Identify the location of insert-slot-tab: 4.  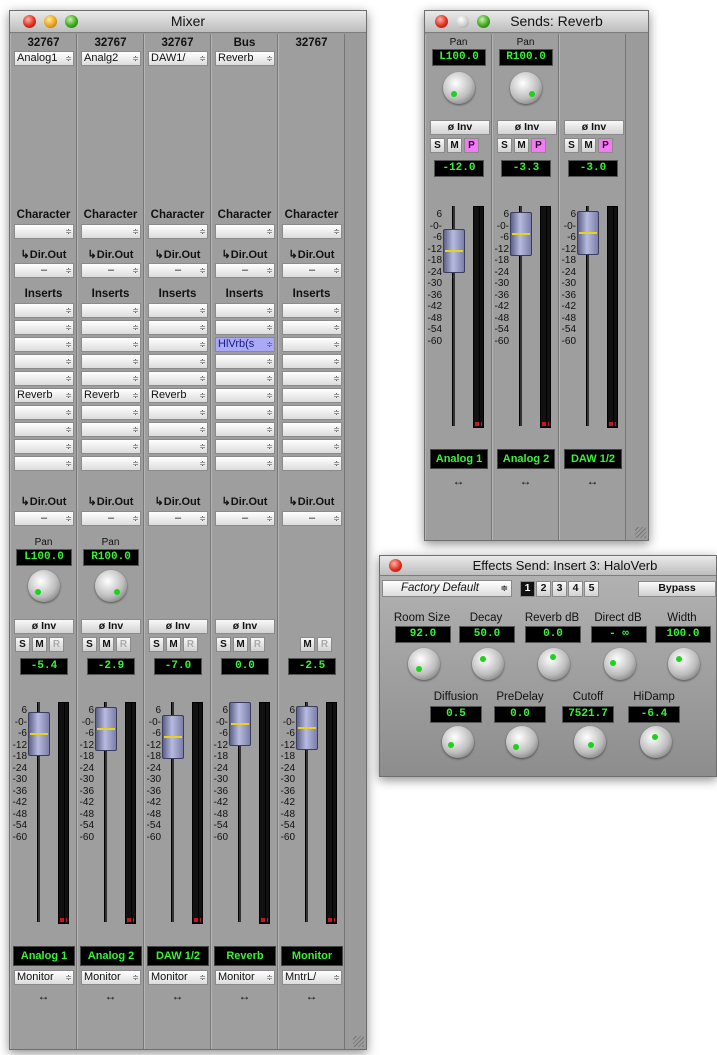
(575, 589).